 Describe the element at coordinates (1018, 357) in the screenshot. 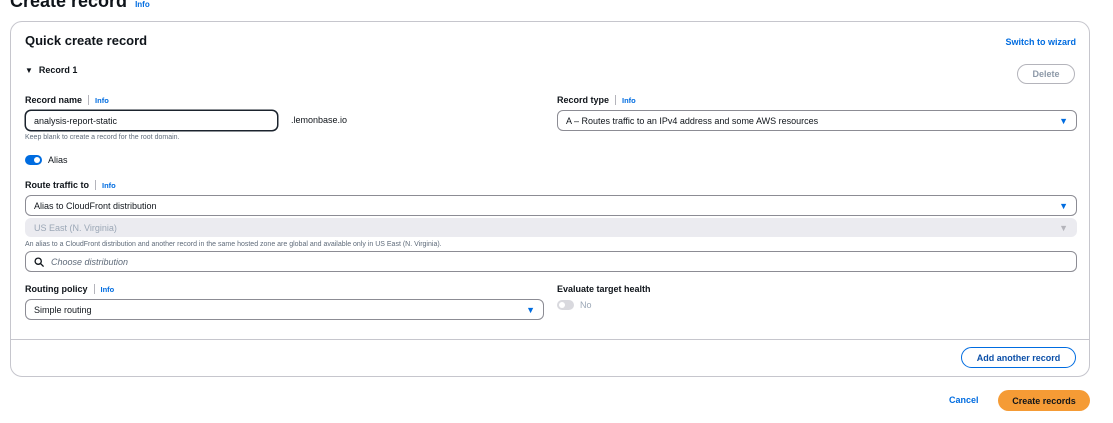

I see `add-another-record-button: Add another record` at that location.